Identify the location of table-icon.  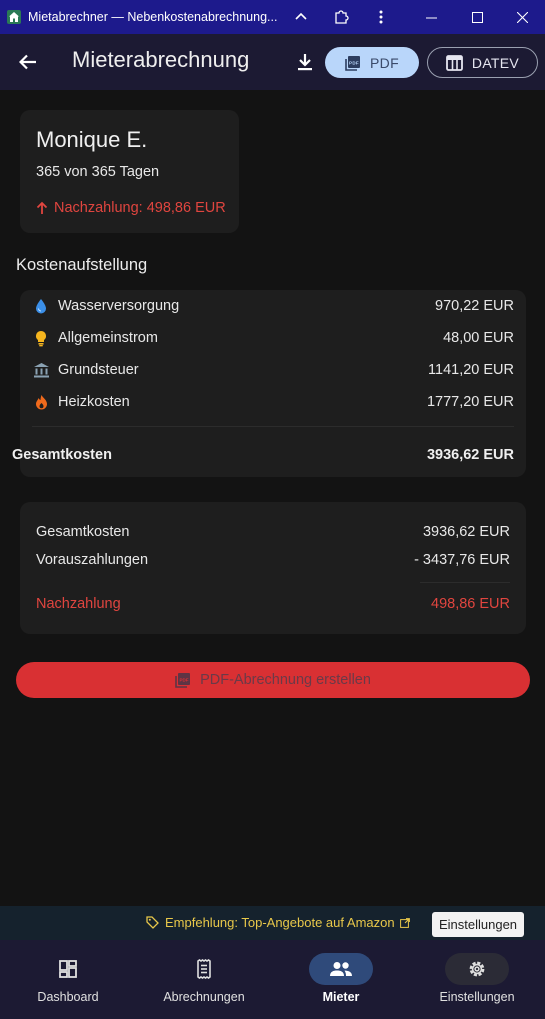
(454, 62).